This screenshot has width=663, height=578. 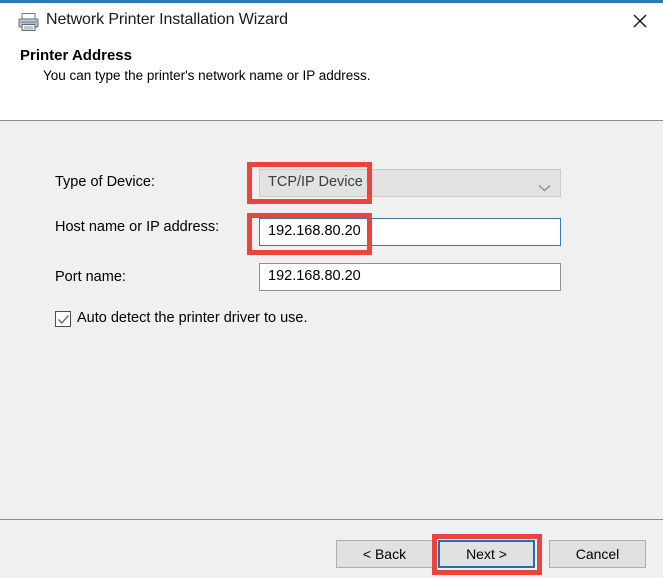 I want to click on host-address-label: Host name or IP address:, so click(x=137, y=227).